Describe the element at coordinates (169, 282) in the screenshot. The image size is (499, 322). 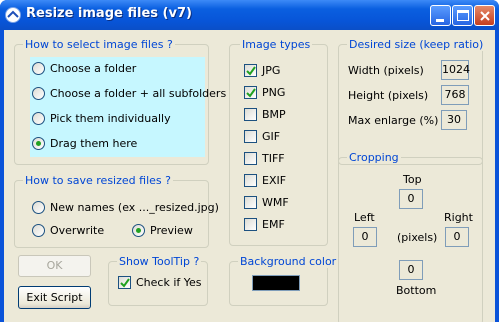
I see `tooltip-checkbox-label: Check if Yes` at that location.